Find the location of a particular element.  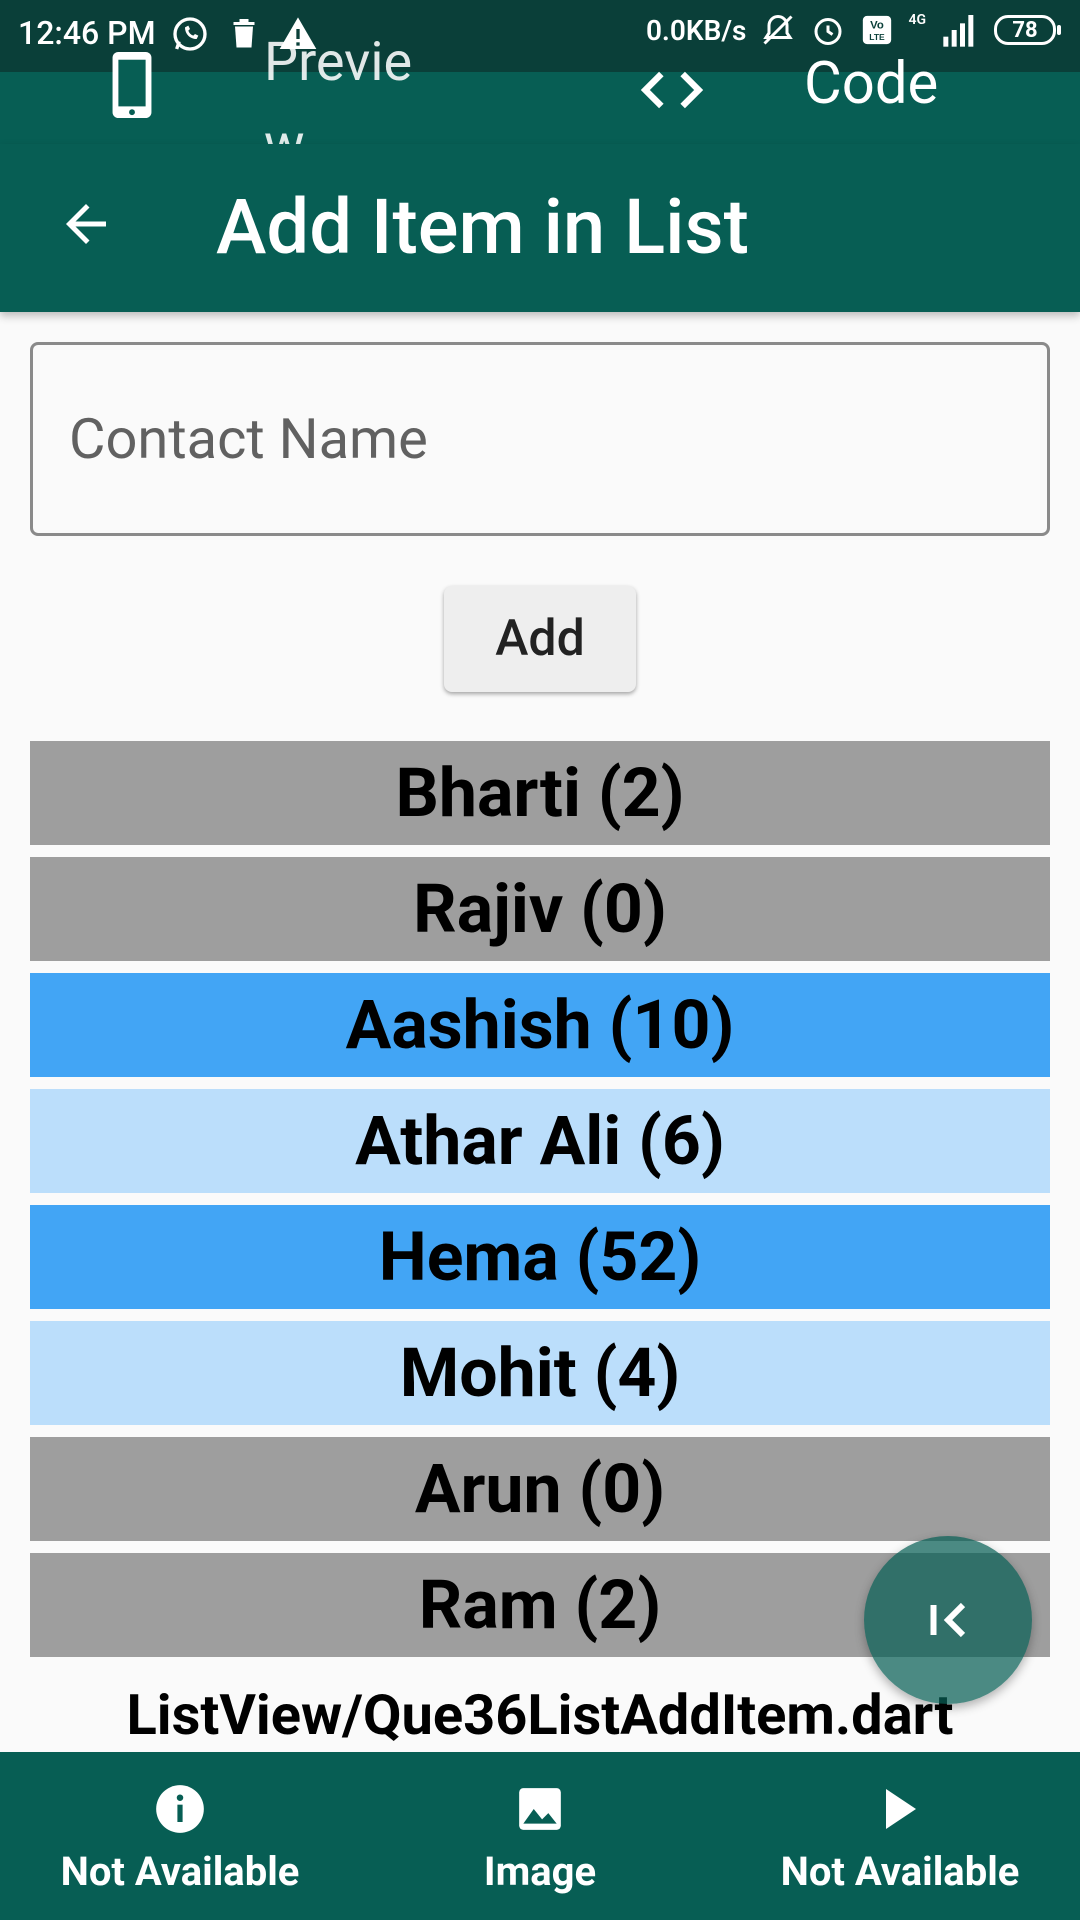

code-icon is located at coordinates (672, 90).